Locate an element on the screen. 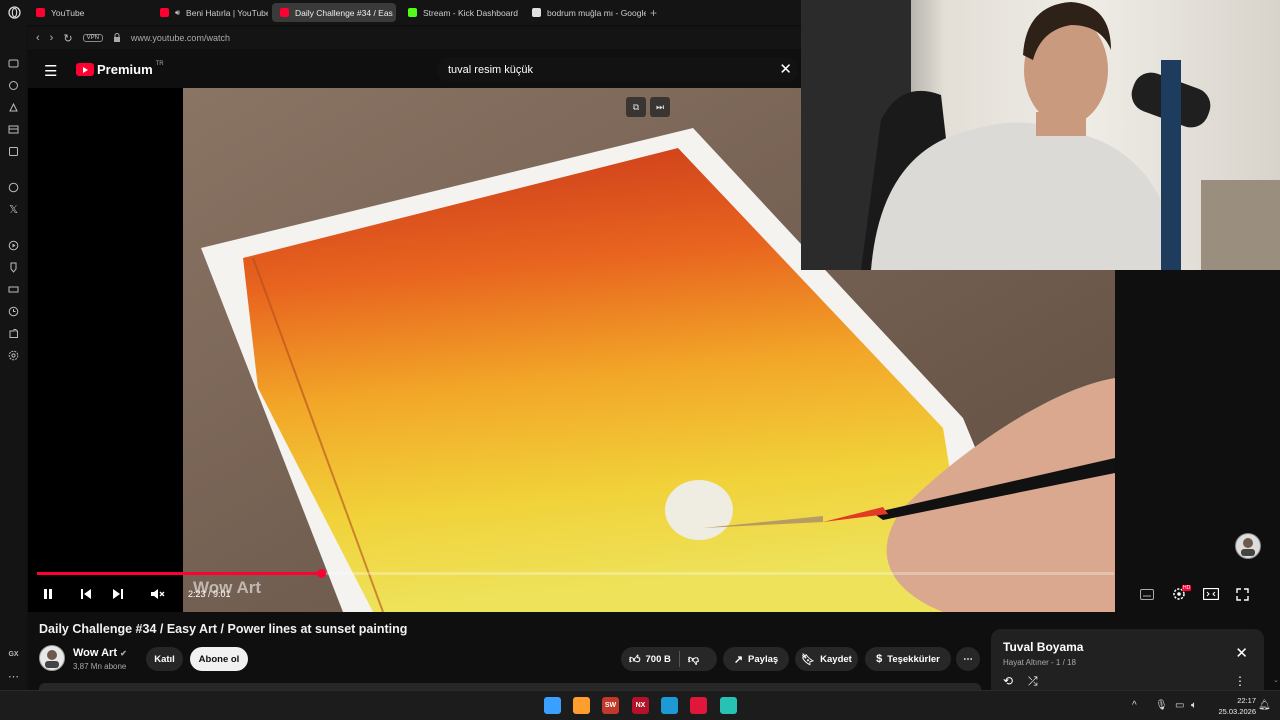 The image size is (1280, 720). flow-icon is located at coordinates (14, 107).